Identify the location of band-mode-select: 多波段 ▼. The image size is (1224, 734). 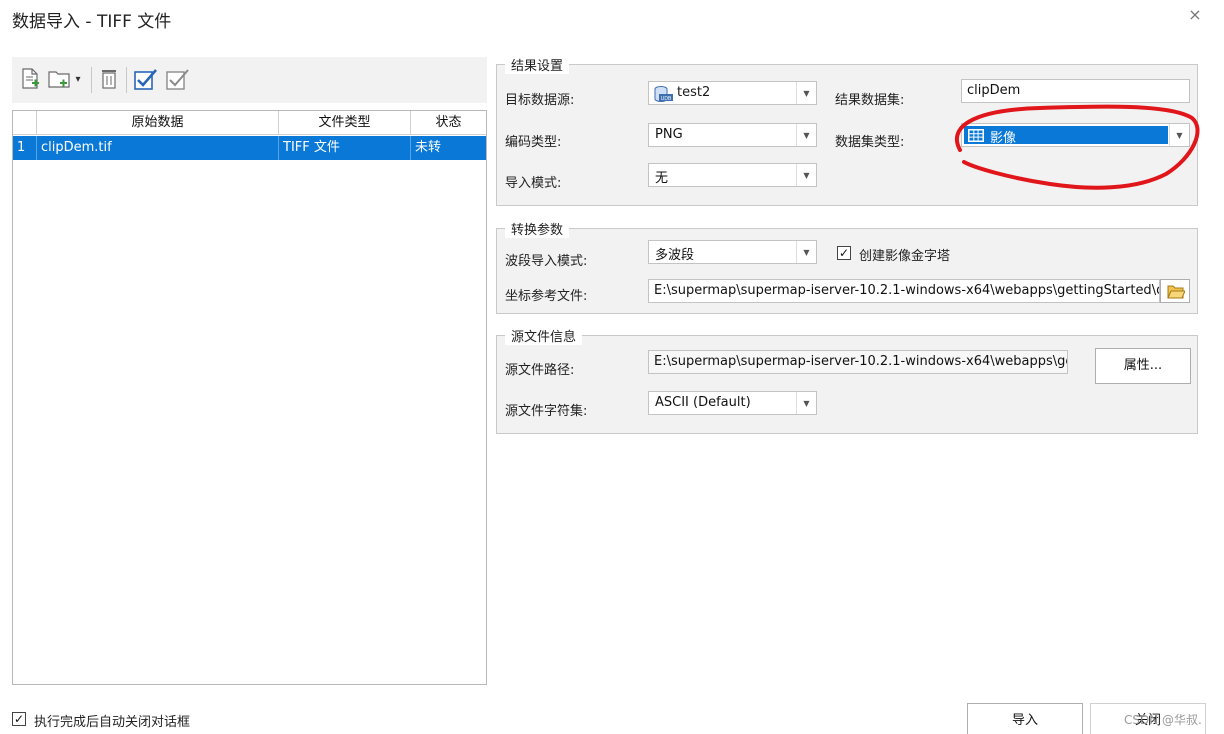
(732, 252).